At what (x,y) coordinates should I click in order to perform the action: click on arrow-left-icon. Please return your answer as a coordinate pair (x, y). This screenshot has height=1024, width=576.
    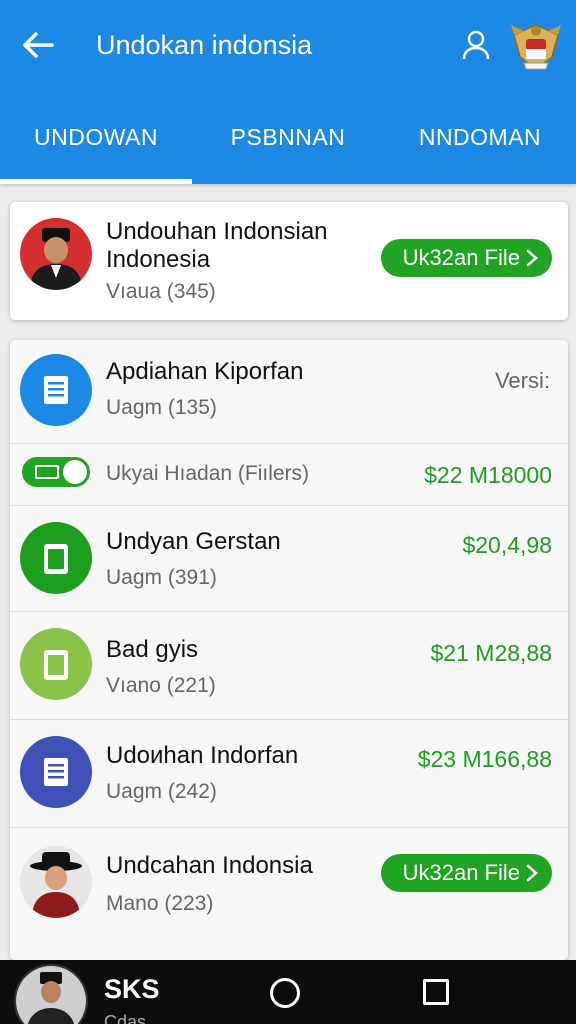
    Looking at the image, I should click on (38, 45).